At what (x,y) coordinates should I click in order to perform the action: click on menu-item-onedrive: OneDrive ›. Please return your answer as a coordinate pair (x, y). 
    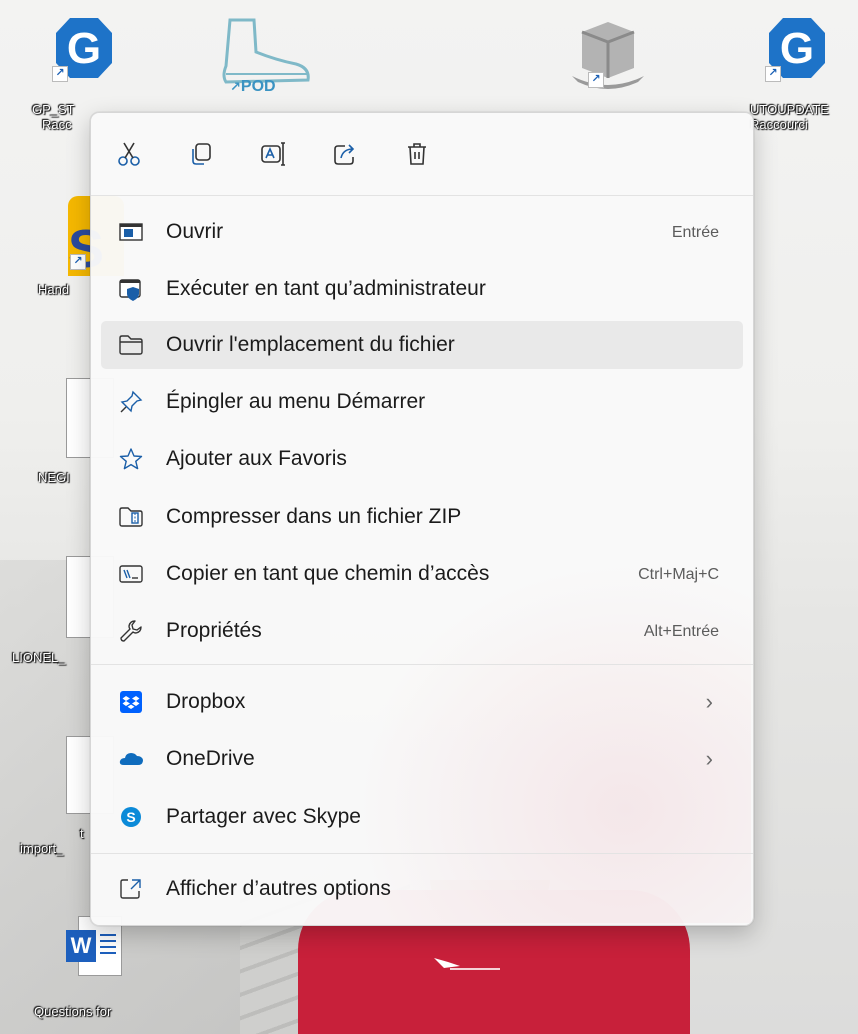
    Looking at the image, I should click on (422, 759).